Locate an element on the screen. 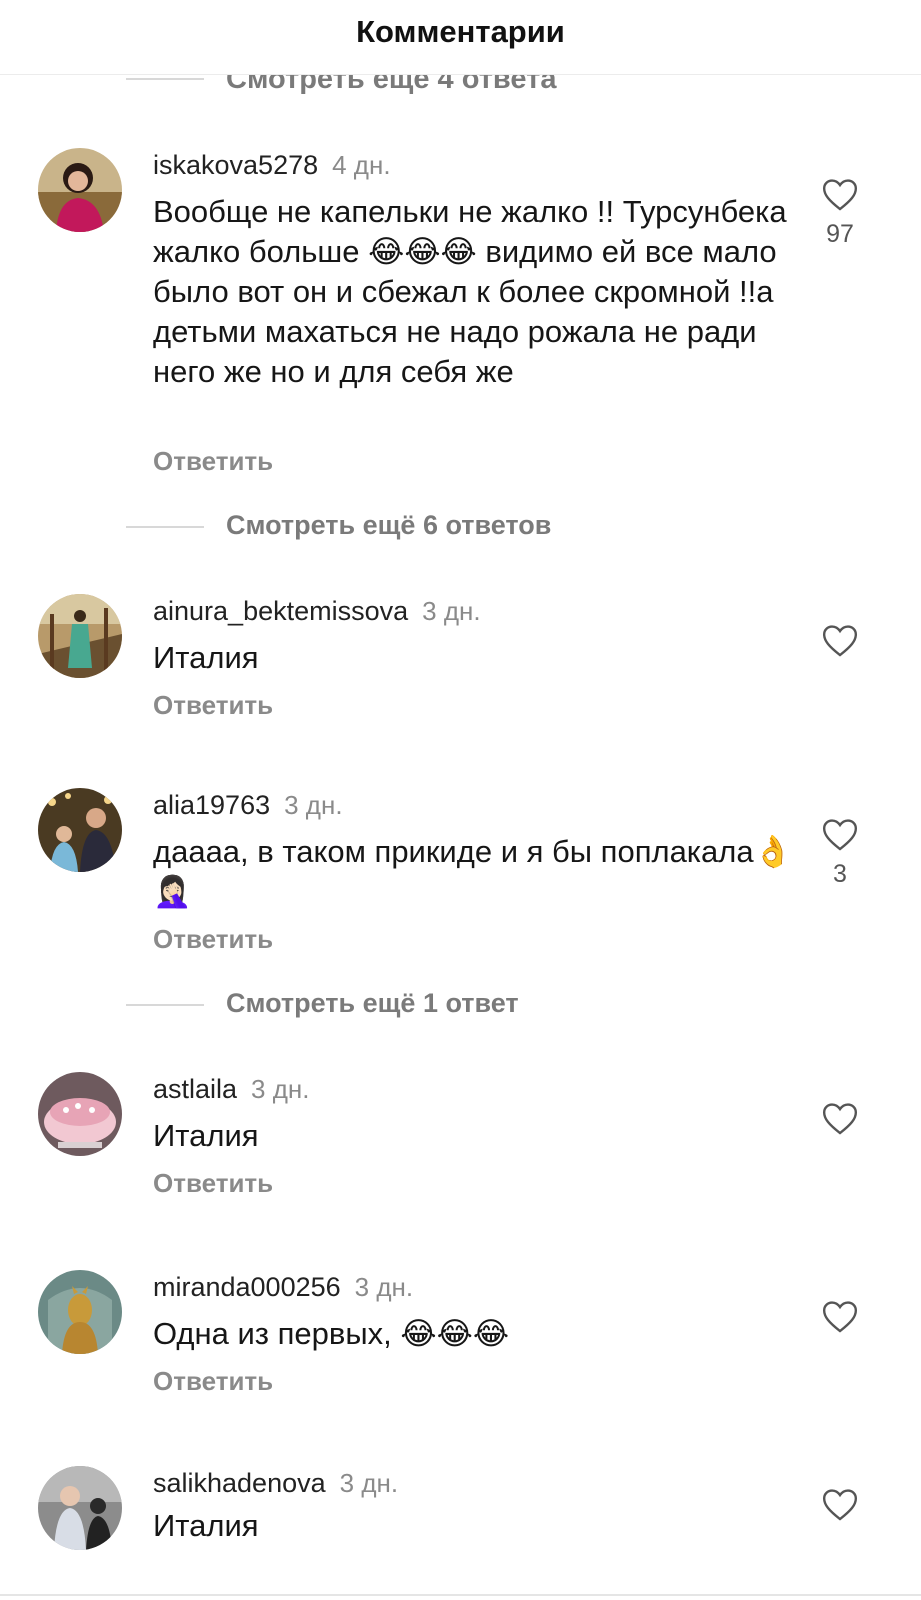 Image resolution: width=921 pixels, height=1600 pixels. username: salikhadenova is located at coordinates (239, 1483).